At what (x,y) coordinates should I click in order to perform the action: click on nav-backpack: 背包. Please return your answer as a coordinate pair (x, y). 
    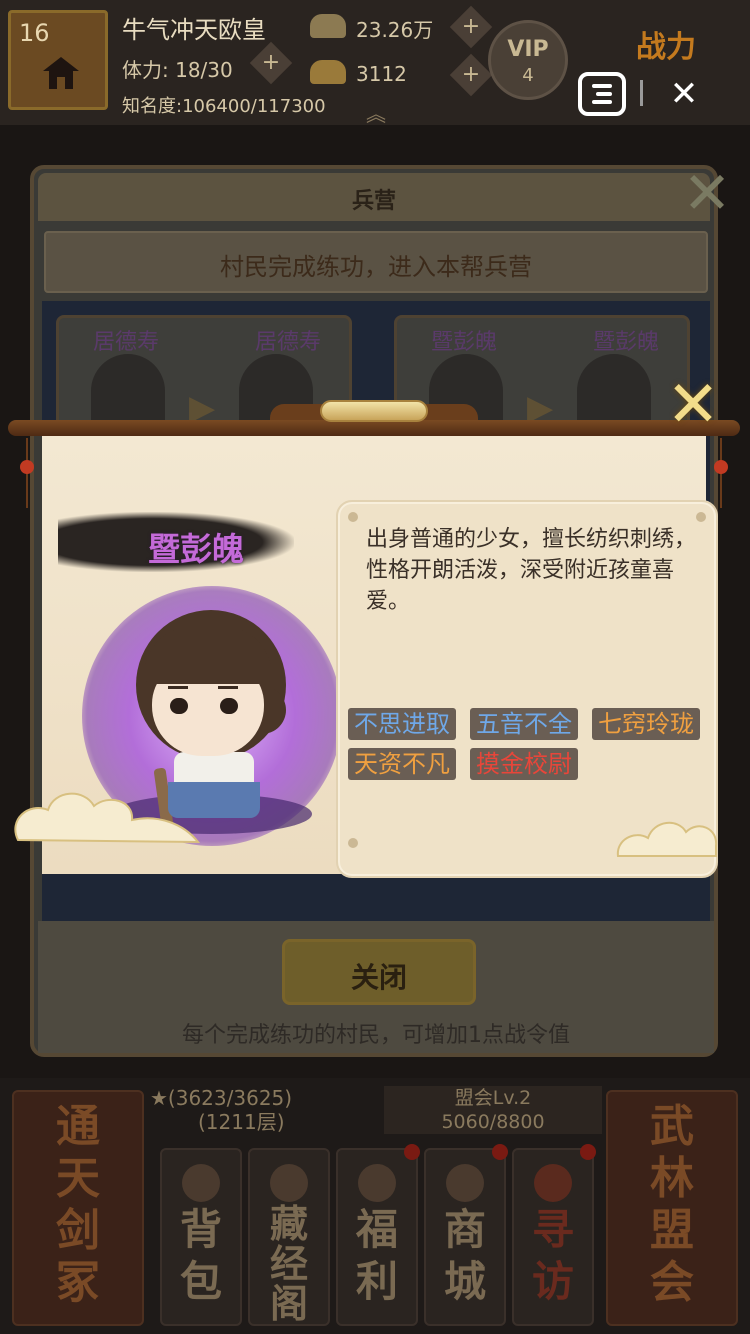
    Looking at the image, I should click on (201, 1237).